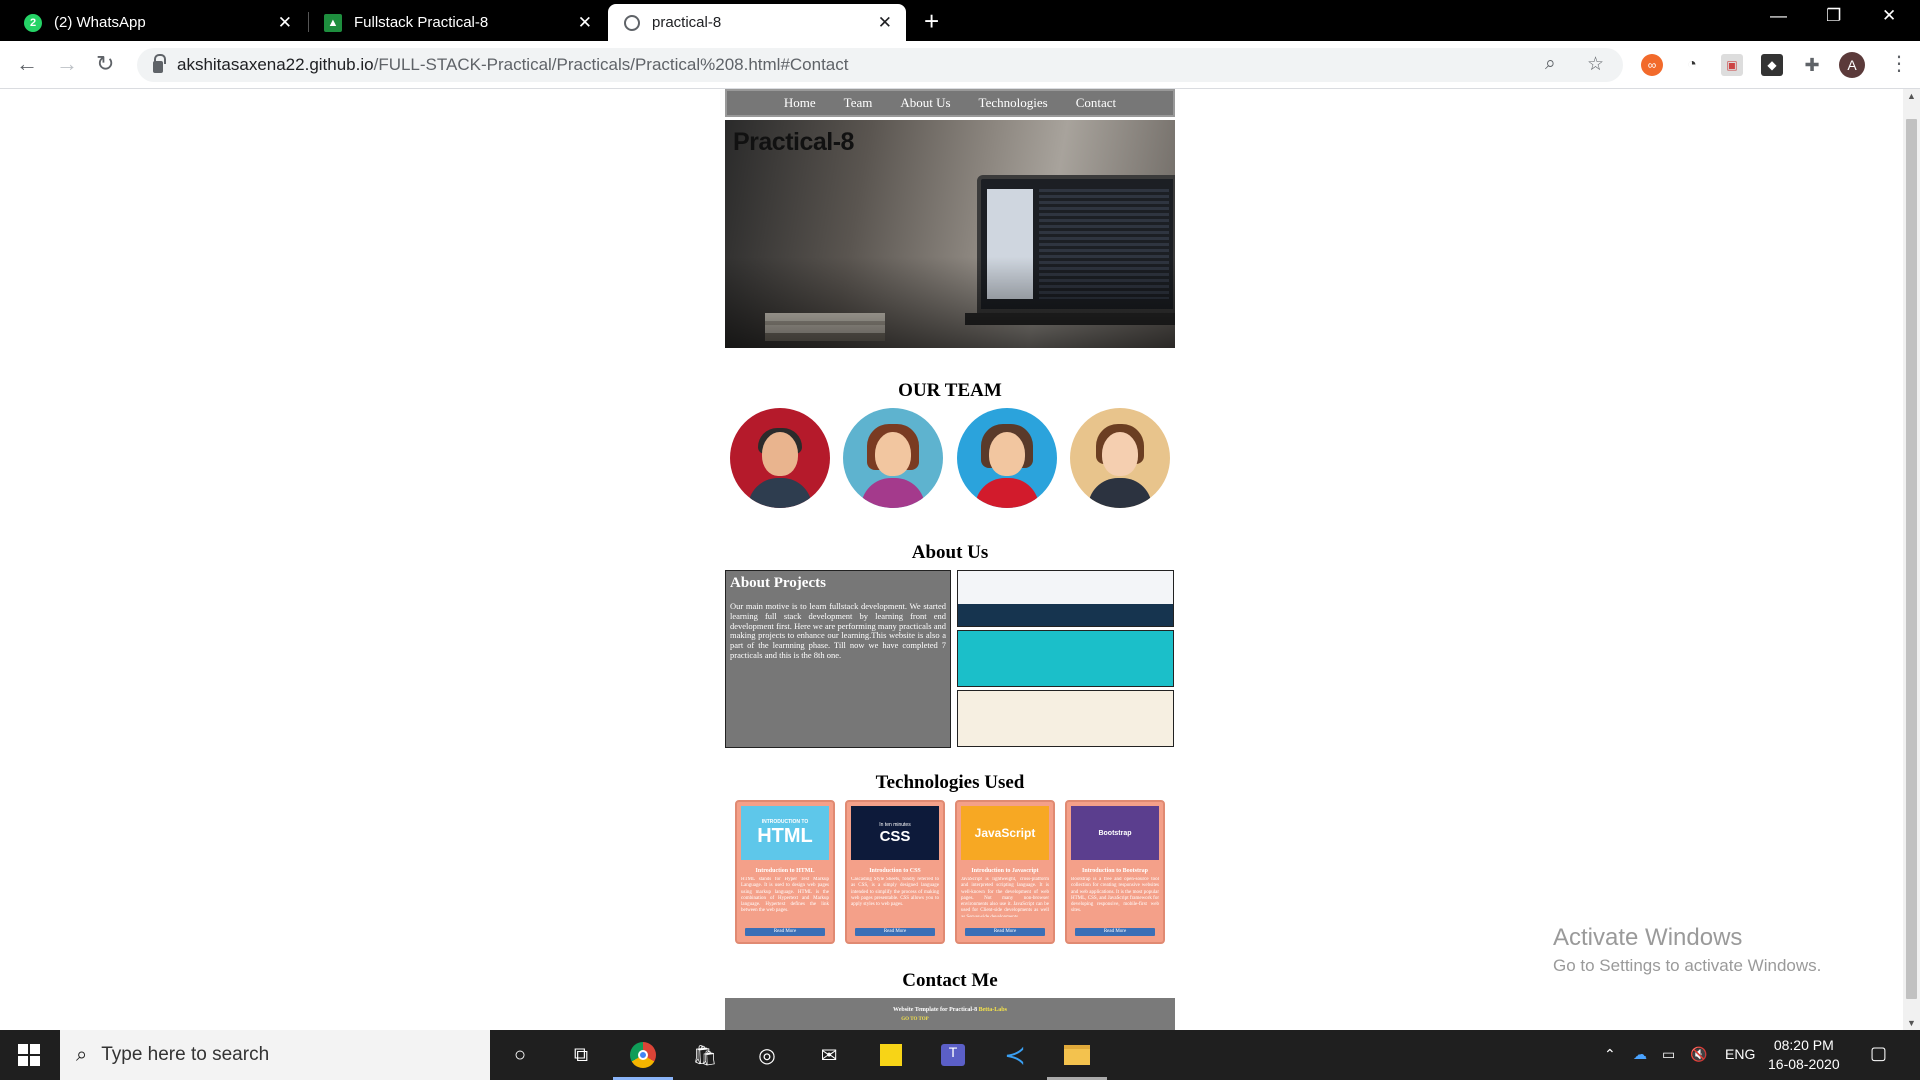 The image size is (1920, 1080). What do you see at coordinates (1115, 833) in the screenshot?
I see `bootstrap-logo: Bootstrap` at bounding box center [1115, 833].